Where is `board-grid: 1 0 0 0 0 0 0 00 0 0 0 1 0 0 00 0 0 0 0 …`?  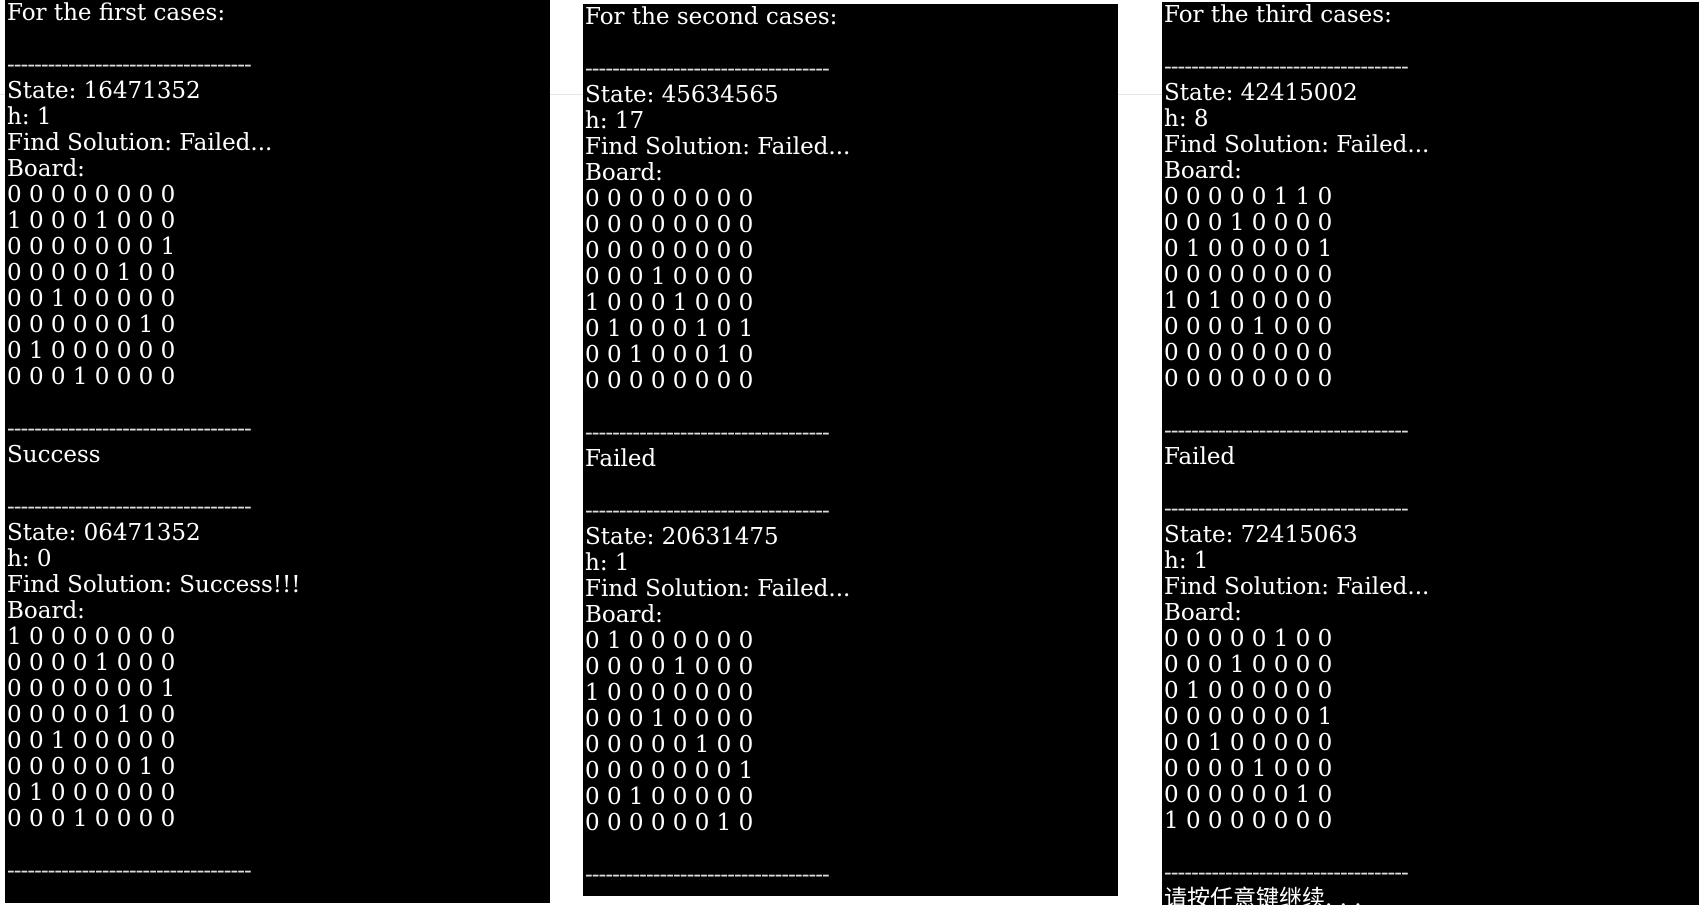 board-grid: 1 0 0 0 0 0 0 00 0 0 0 1 0 0 00 0 0 0 0 … is located at coordinates (278, 728).